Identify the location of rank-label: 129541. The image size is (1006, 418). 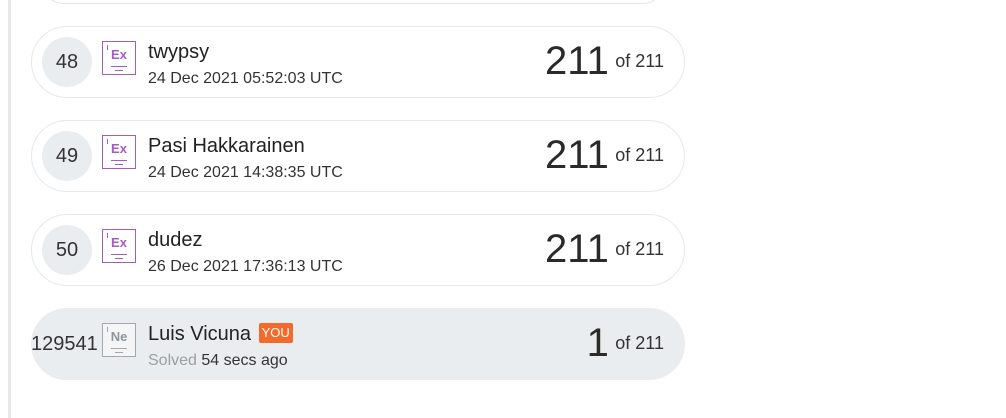
(64, 344).